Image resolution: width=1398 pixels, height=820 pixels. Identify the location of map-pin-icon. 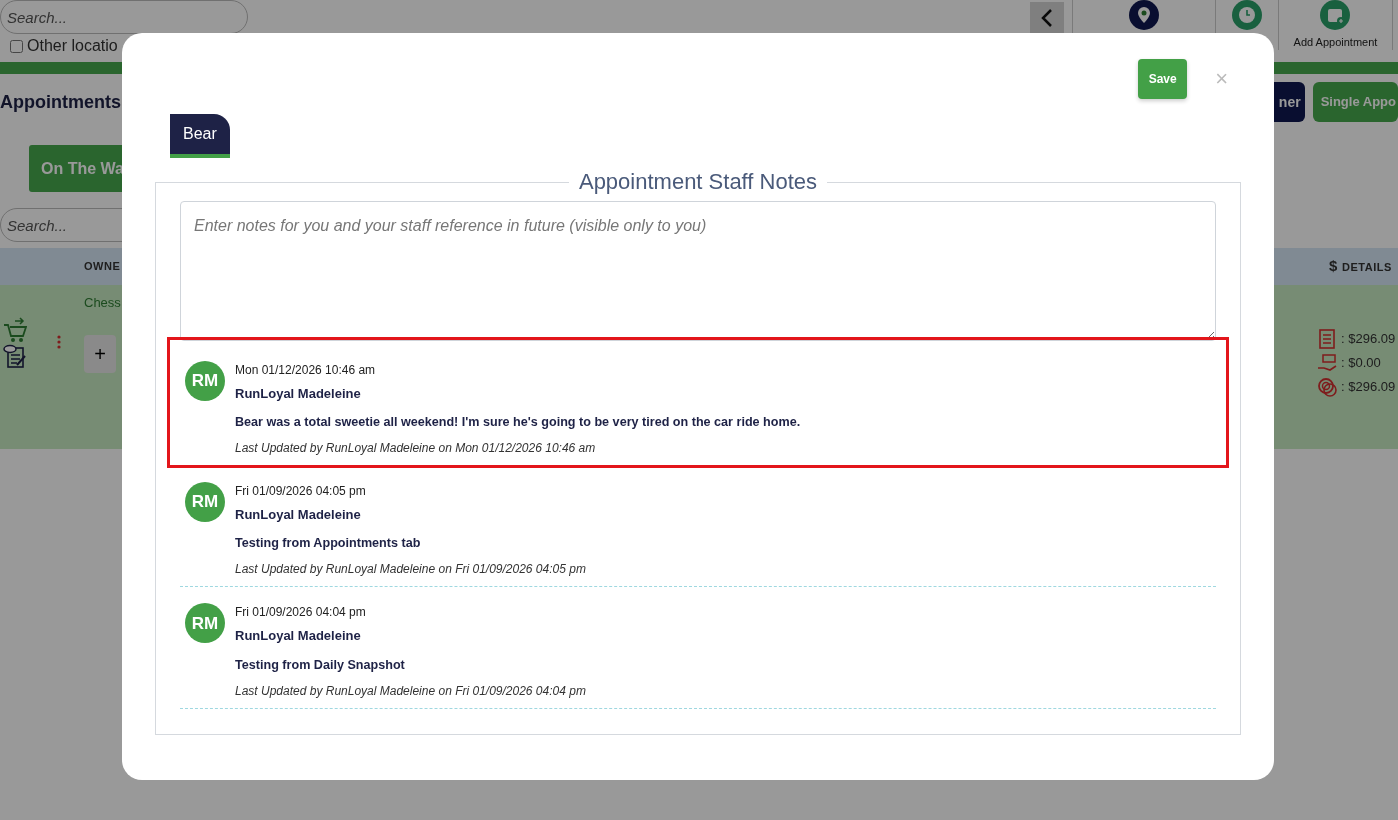
(1144, 15).